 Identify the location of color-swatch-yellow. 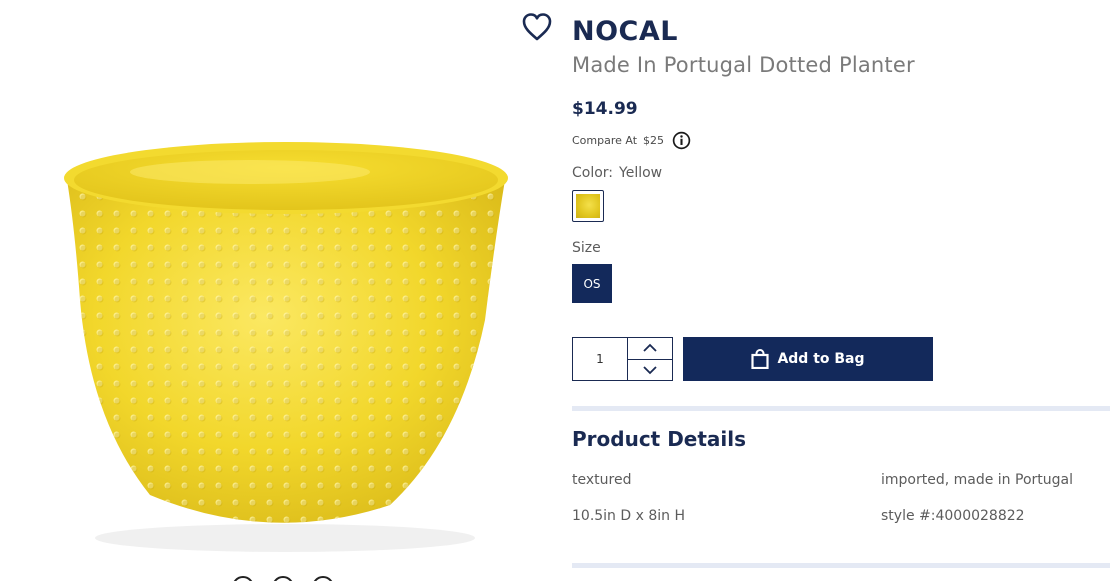
(588, 206).